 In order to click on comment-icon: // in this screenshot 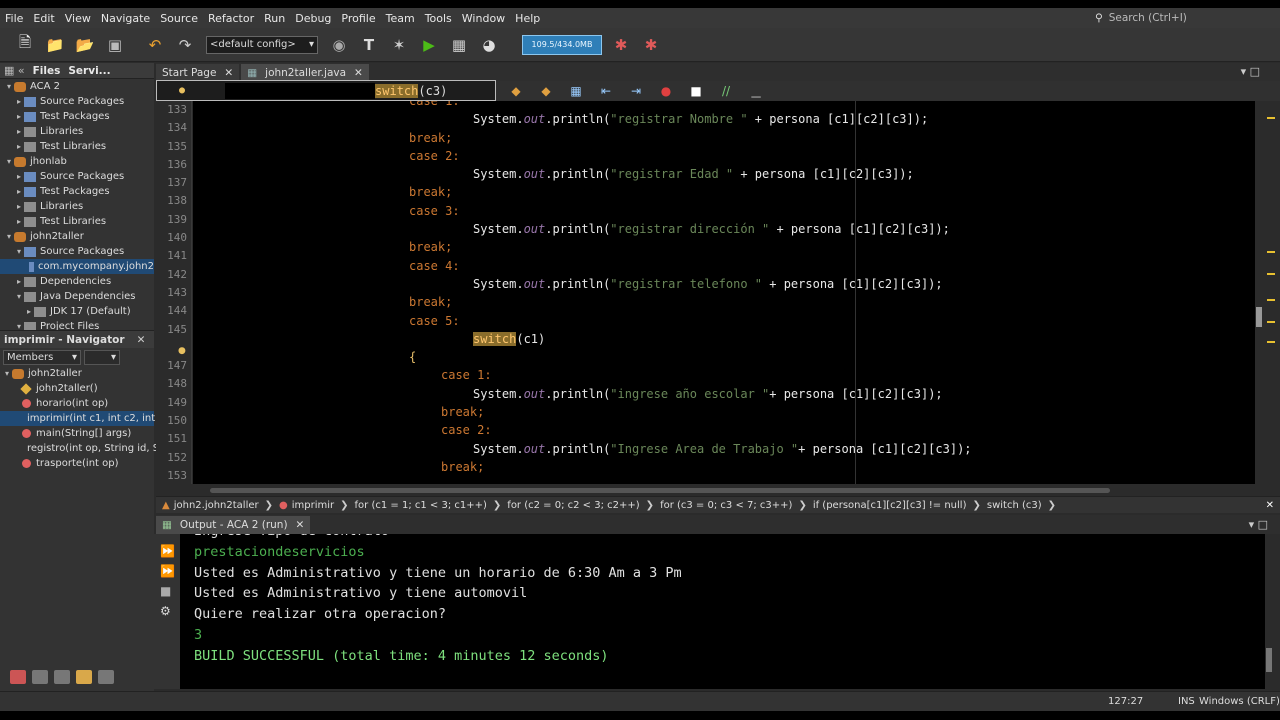, I will do `click(726, 91)`.